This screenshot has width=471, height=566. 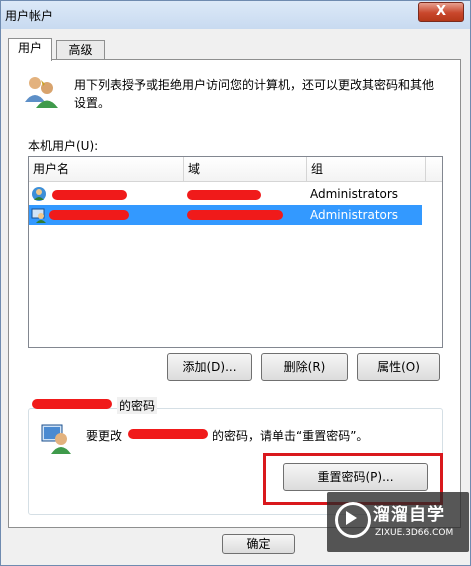 I want to click on ok-button: 确定, so click(x=258, y=544).